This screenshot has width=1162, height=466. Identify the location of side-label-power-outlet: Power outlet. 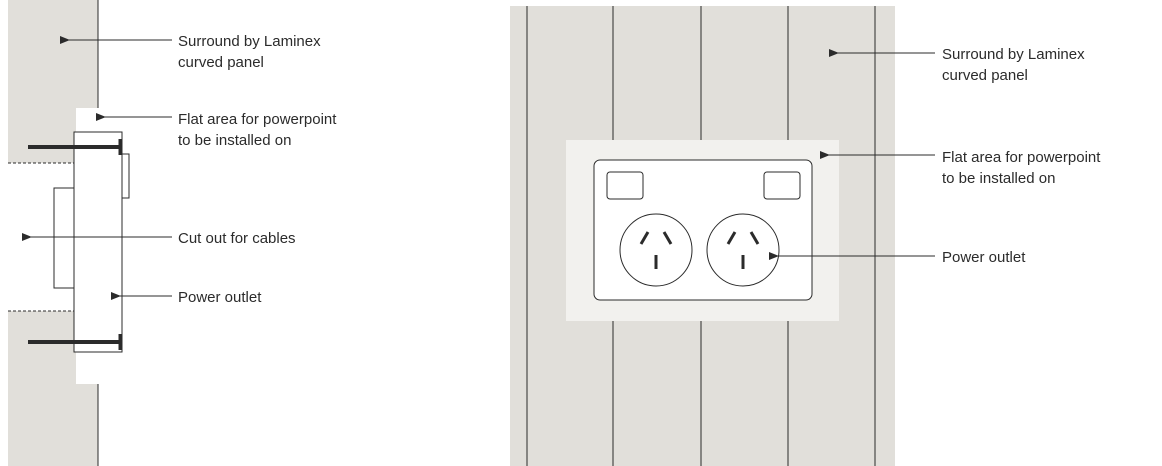
(220, 297).